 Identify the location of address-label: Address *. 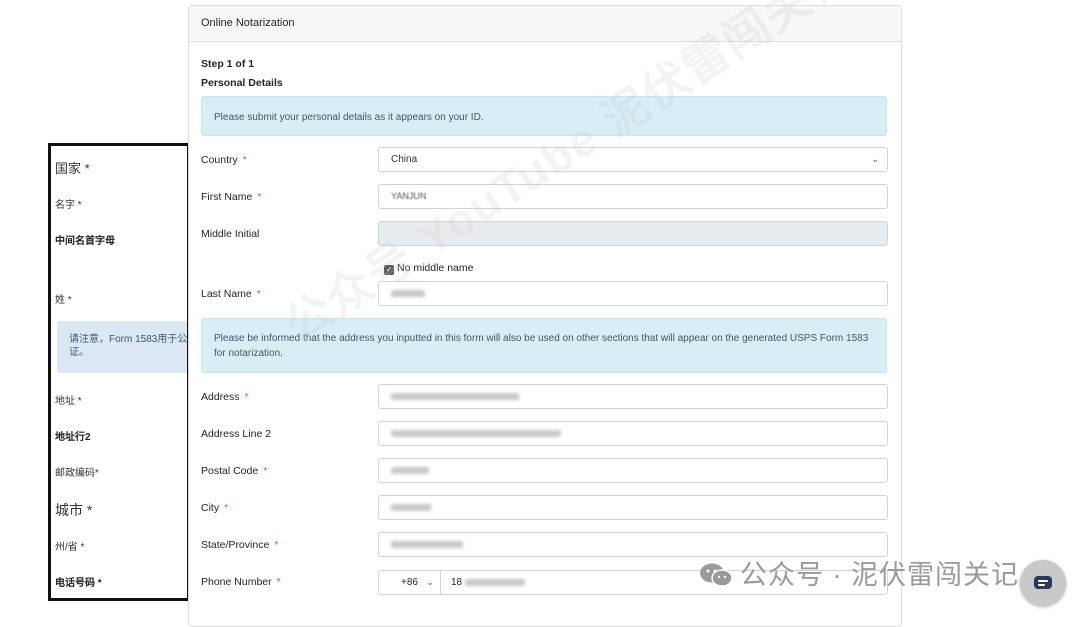
(225, 397).